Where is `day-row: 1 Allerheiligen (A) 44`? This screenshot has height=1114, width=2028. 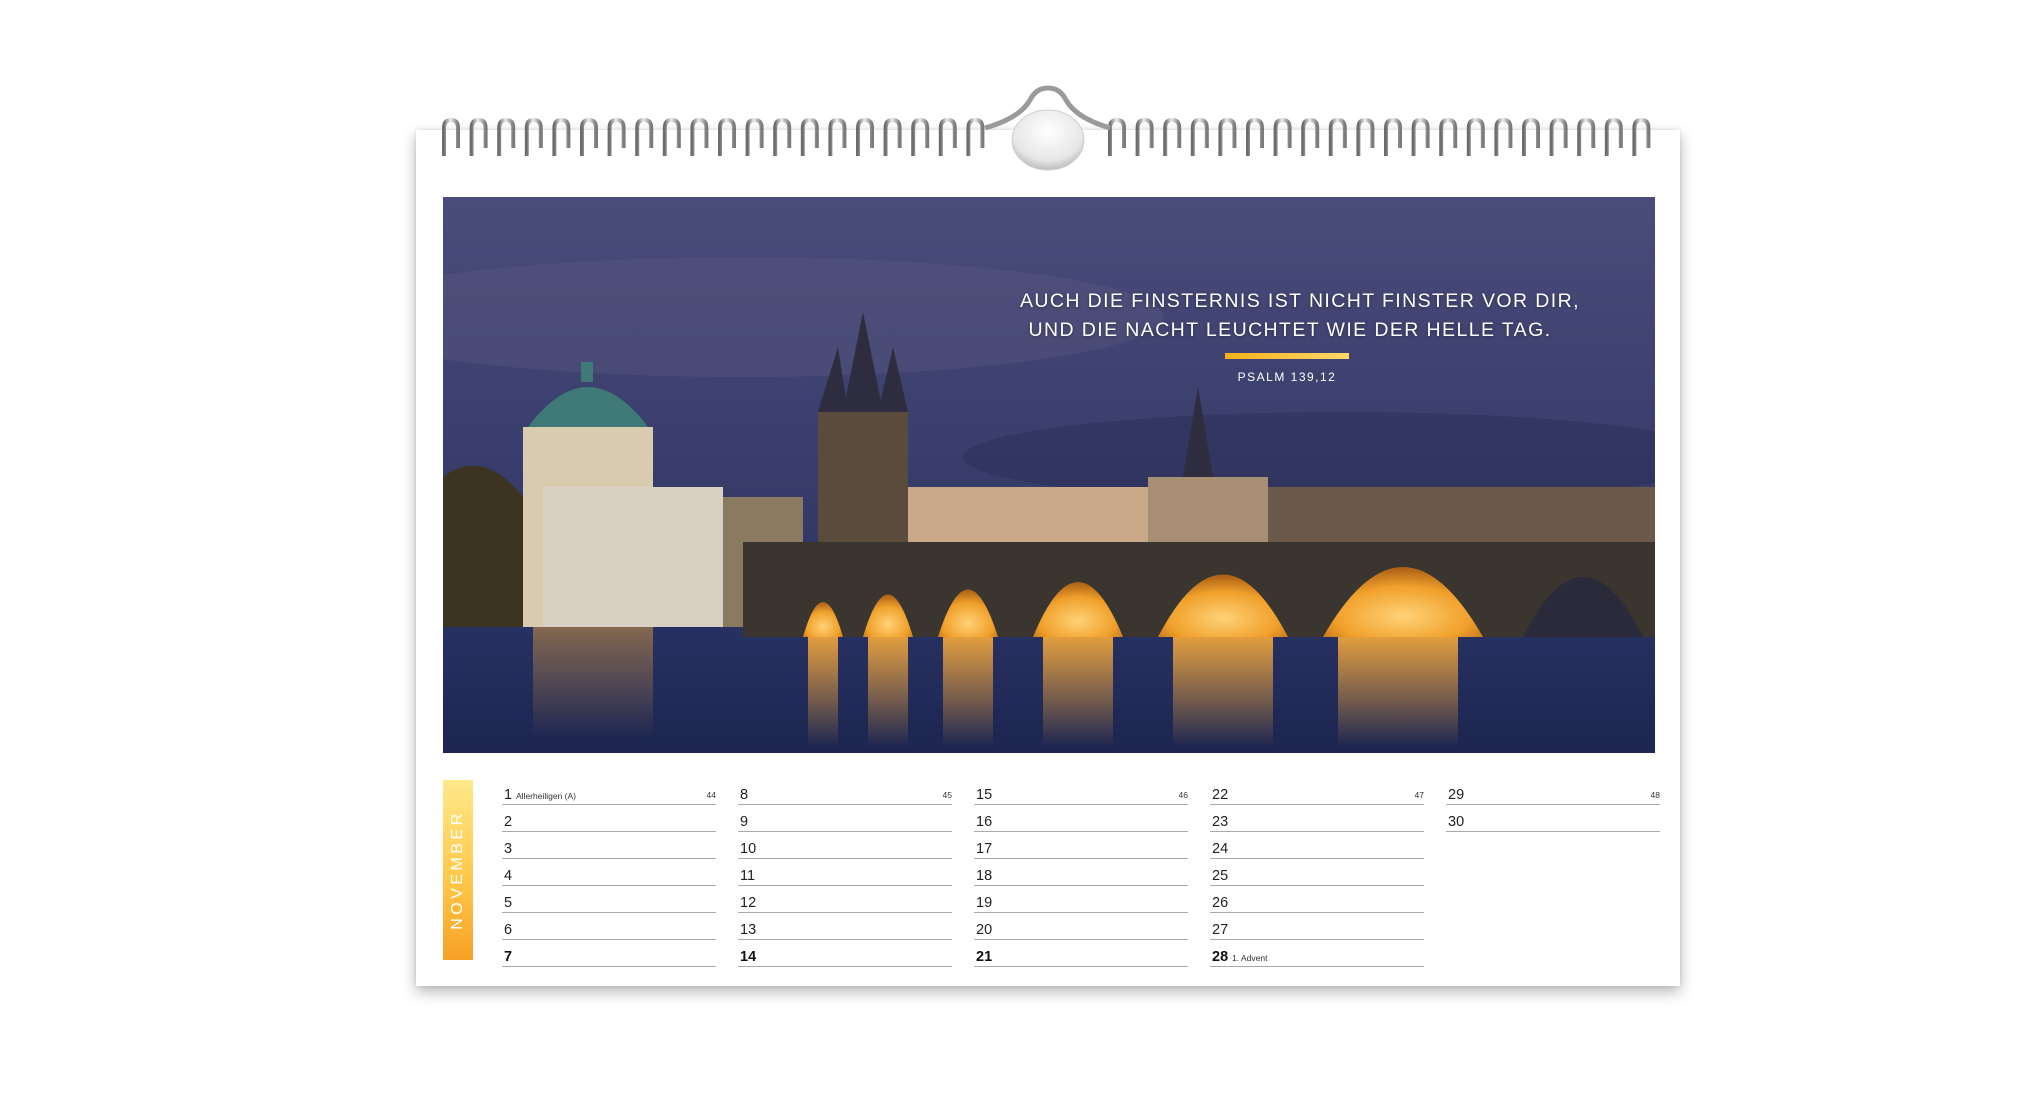 day-row: 1 Allerheiligen (A) 44 is located at coordinates (609, 791).